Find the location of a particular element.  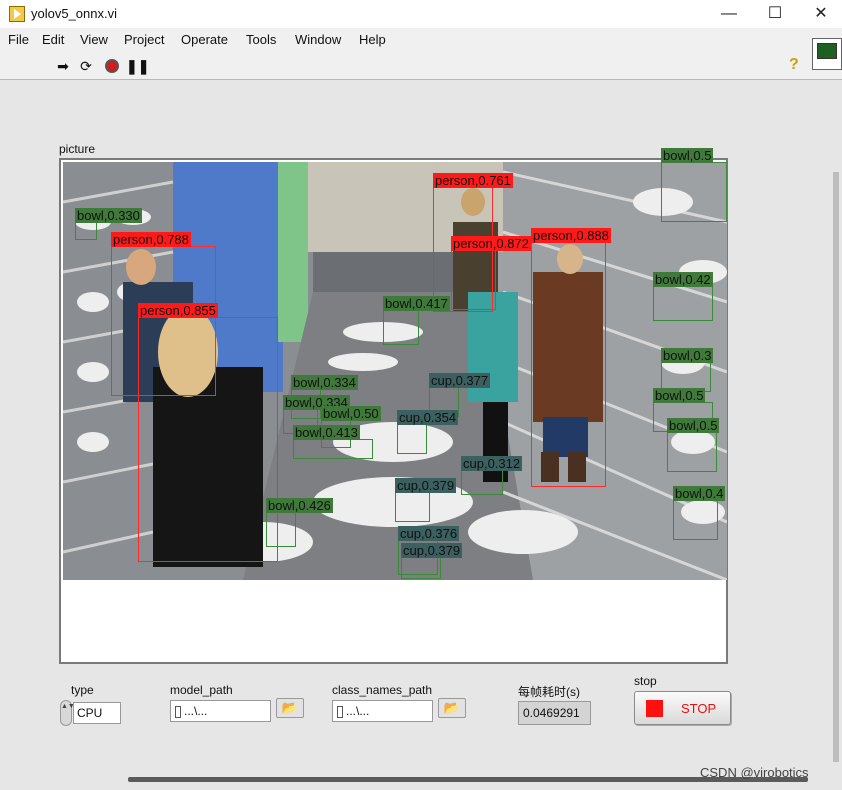

detection-box-bowl: bowl,0.413 is located at coordinates (333, 442).